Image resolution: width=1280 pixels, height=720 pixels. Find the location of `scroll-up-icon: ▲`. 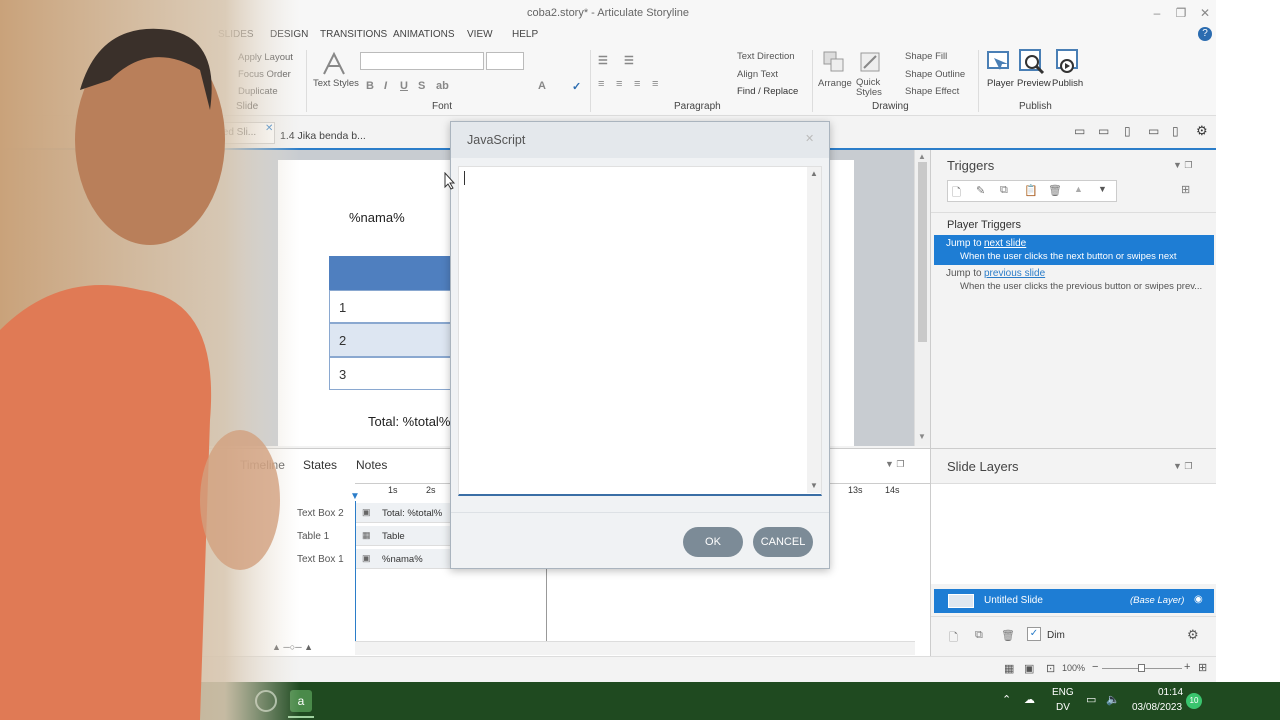

scroll-up-icon: ▲ is located at coordinates (814, 173).